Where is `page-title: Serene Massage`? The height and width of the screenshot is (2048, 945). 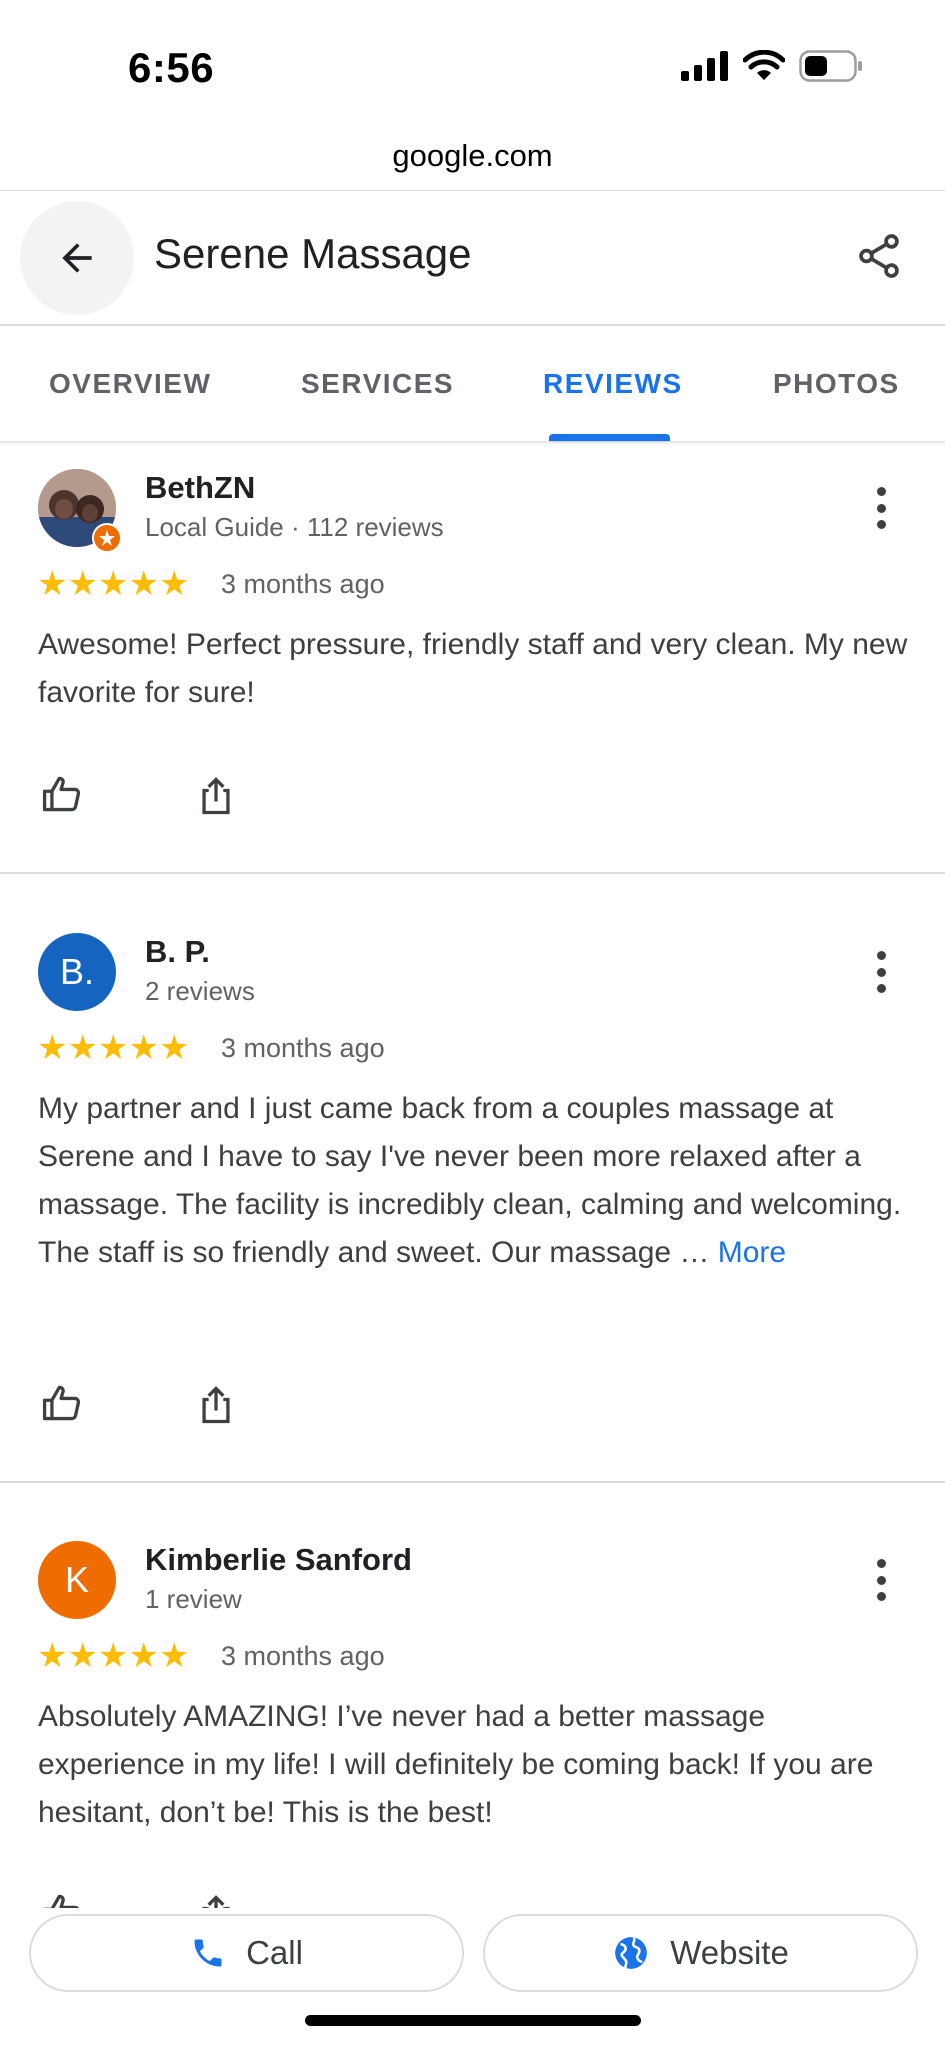 page-title: Serene Massage is located at coordinates (313, 253).